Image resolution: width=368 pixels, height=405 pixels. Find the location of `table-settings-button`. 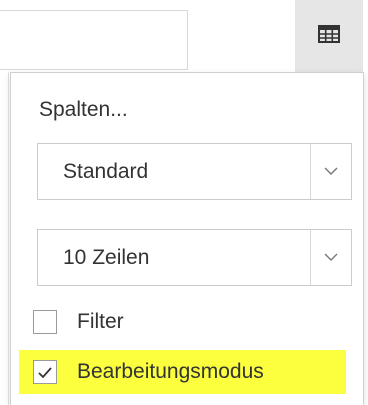

table-settings-button is located at coordinates (329, 36).